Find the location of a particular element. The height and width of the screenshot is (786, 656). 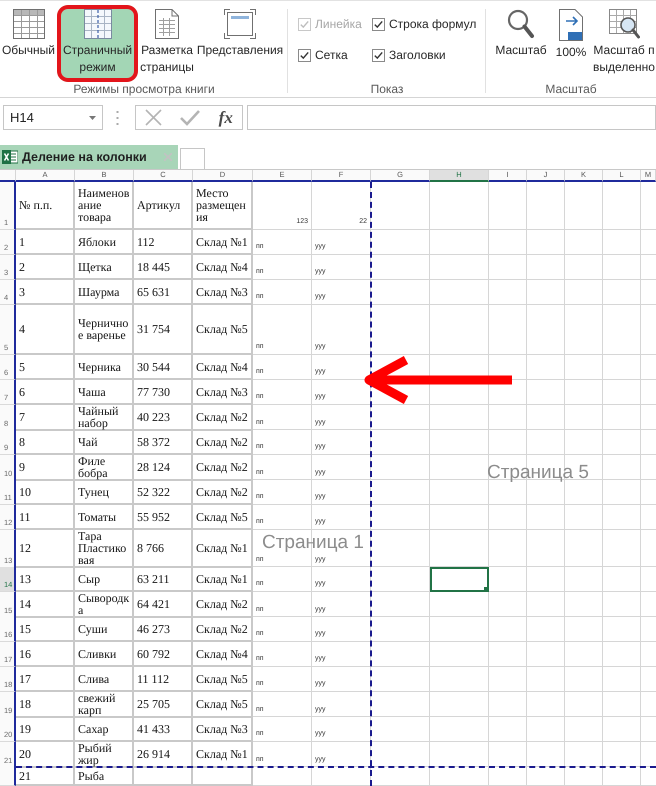

table-cell: 5 is located at coordinates (45, 367).